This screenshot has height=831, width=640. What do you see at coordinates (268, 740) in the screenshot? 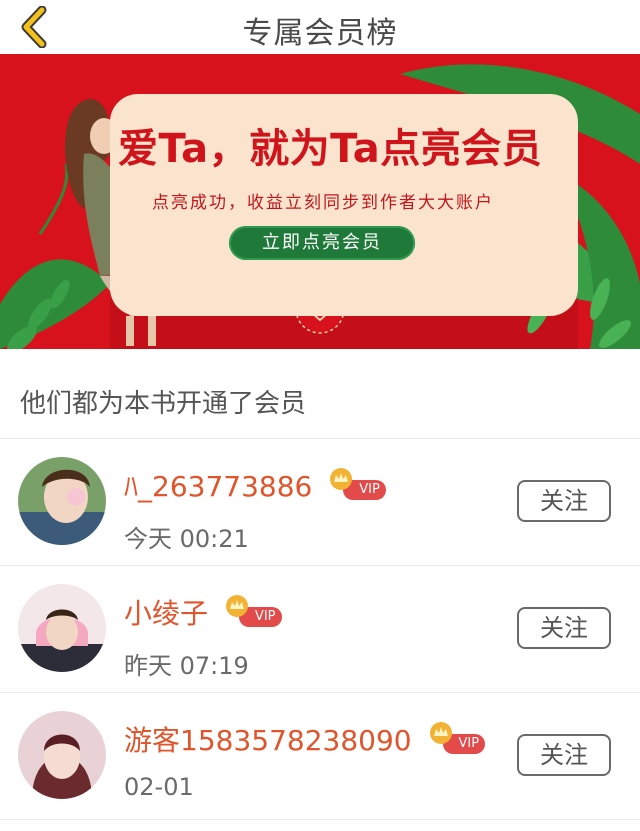
I see `member-name: 游客1583578238090` at bounding box center [268, 740].